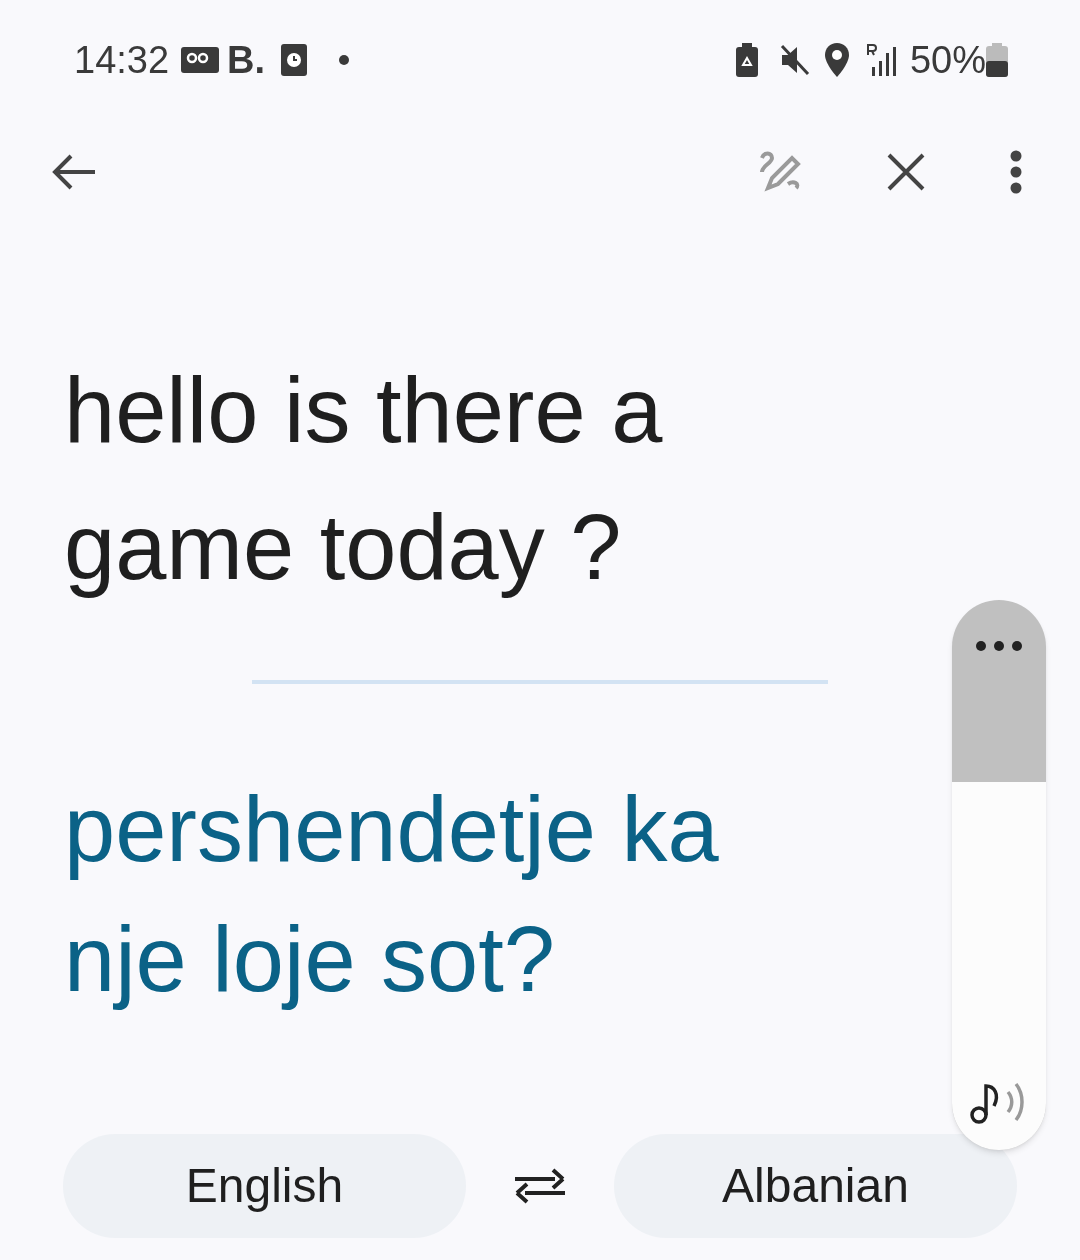 The image size is (1080, 1260). What do you see at coordinates (999, 875) in the screenshot?
I see `volume-slider` at bounding box center [999, 875].